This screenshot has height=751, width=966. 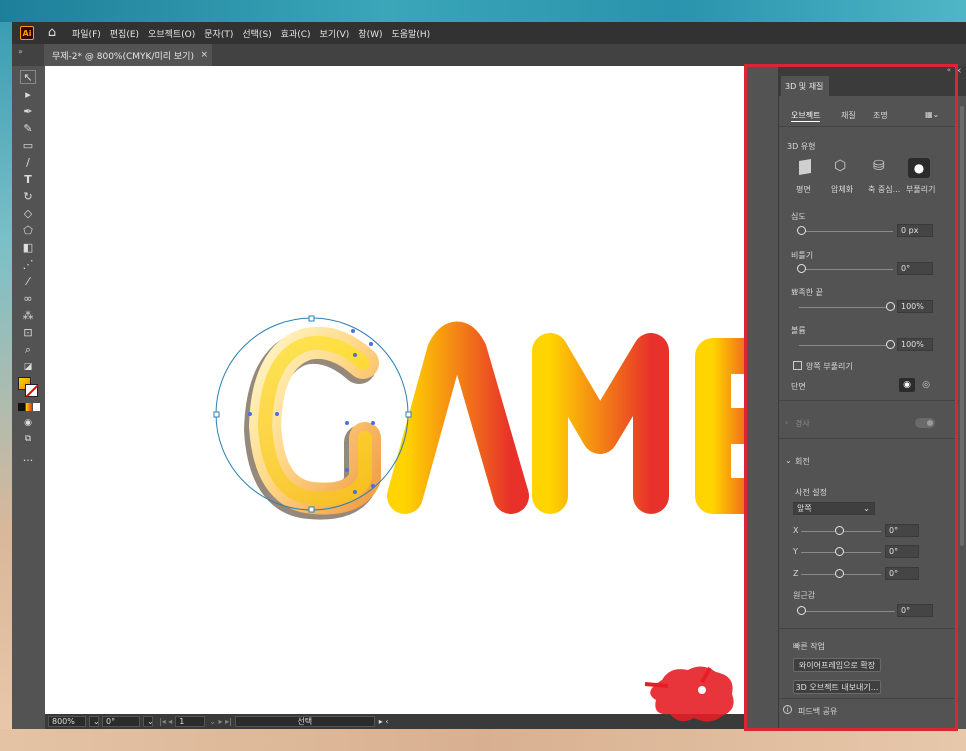 I want to click on first-artboard-icon: |◂ ◂, so click(x=165, y=721).